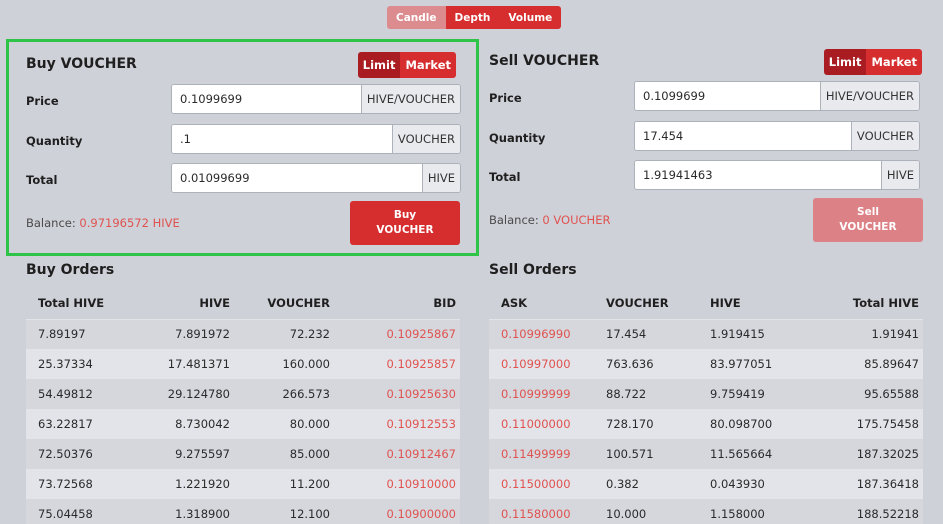 This screenshot has width=943, height=524. What do you see at coordinates (868, 227) in the screenshot?
I see `sell-button-line2: VOUCHER` at bounding box center [868, 227].